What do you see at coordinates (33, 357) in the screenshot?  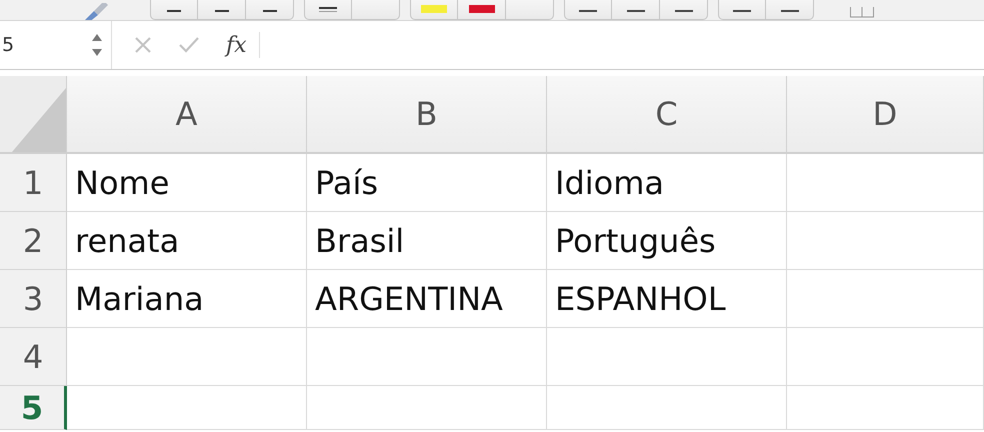 I see `row-header: 4` at bounding box center [33, 357].